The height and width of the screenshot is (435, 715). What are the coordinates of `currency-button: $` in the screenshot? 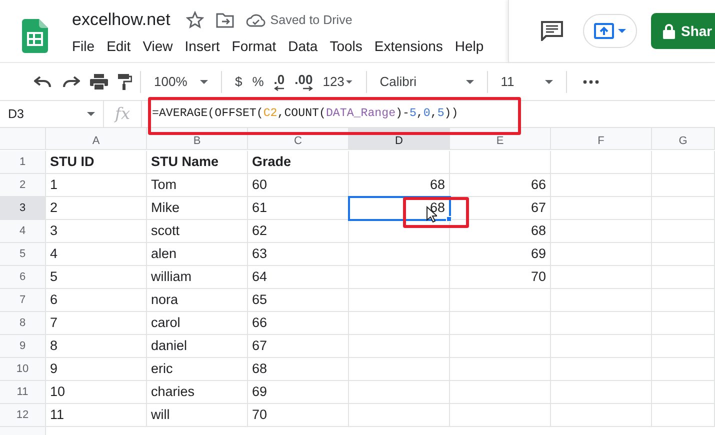 It's located at (239, 82).